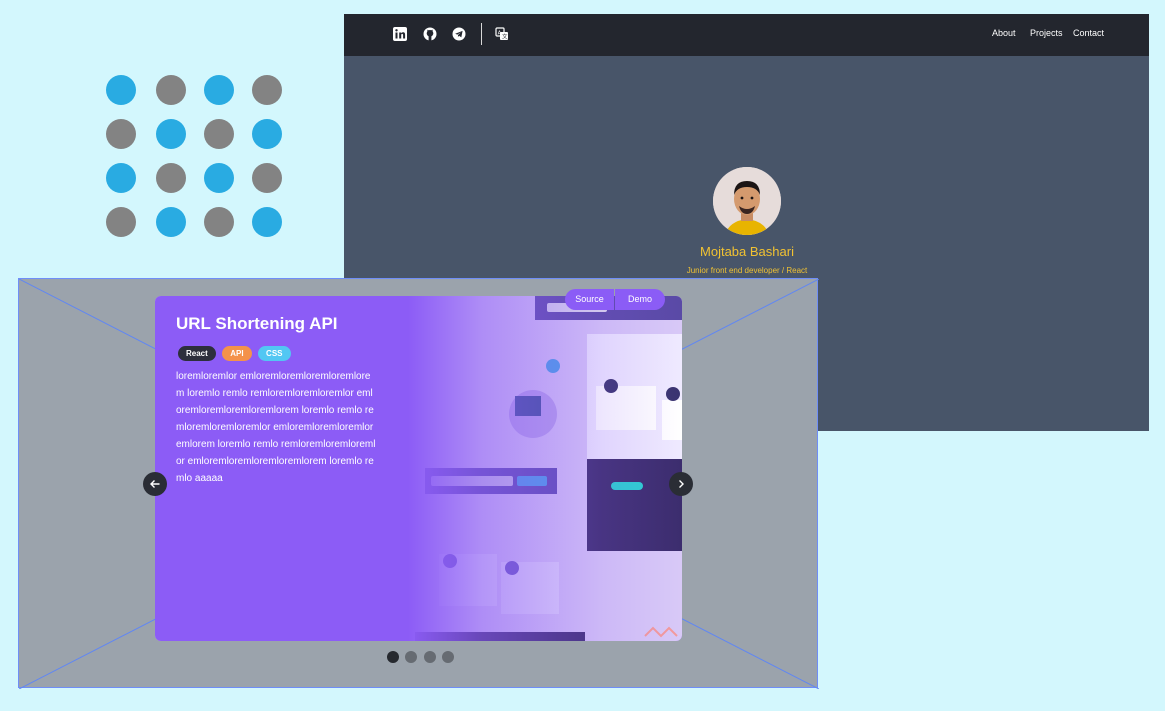  I want to click on navbar: A文 About Projects Contact, so click(746, 35).